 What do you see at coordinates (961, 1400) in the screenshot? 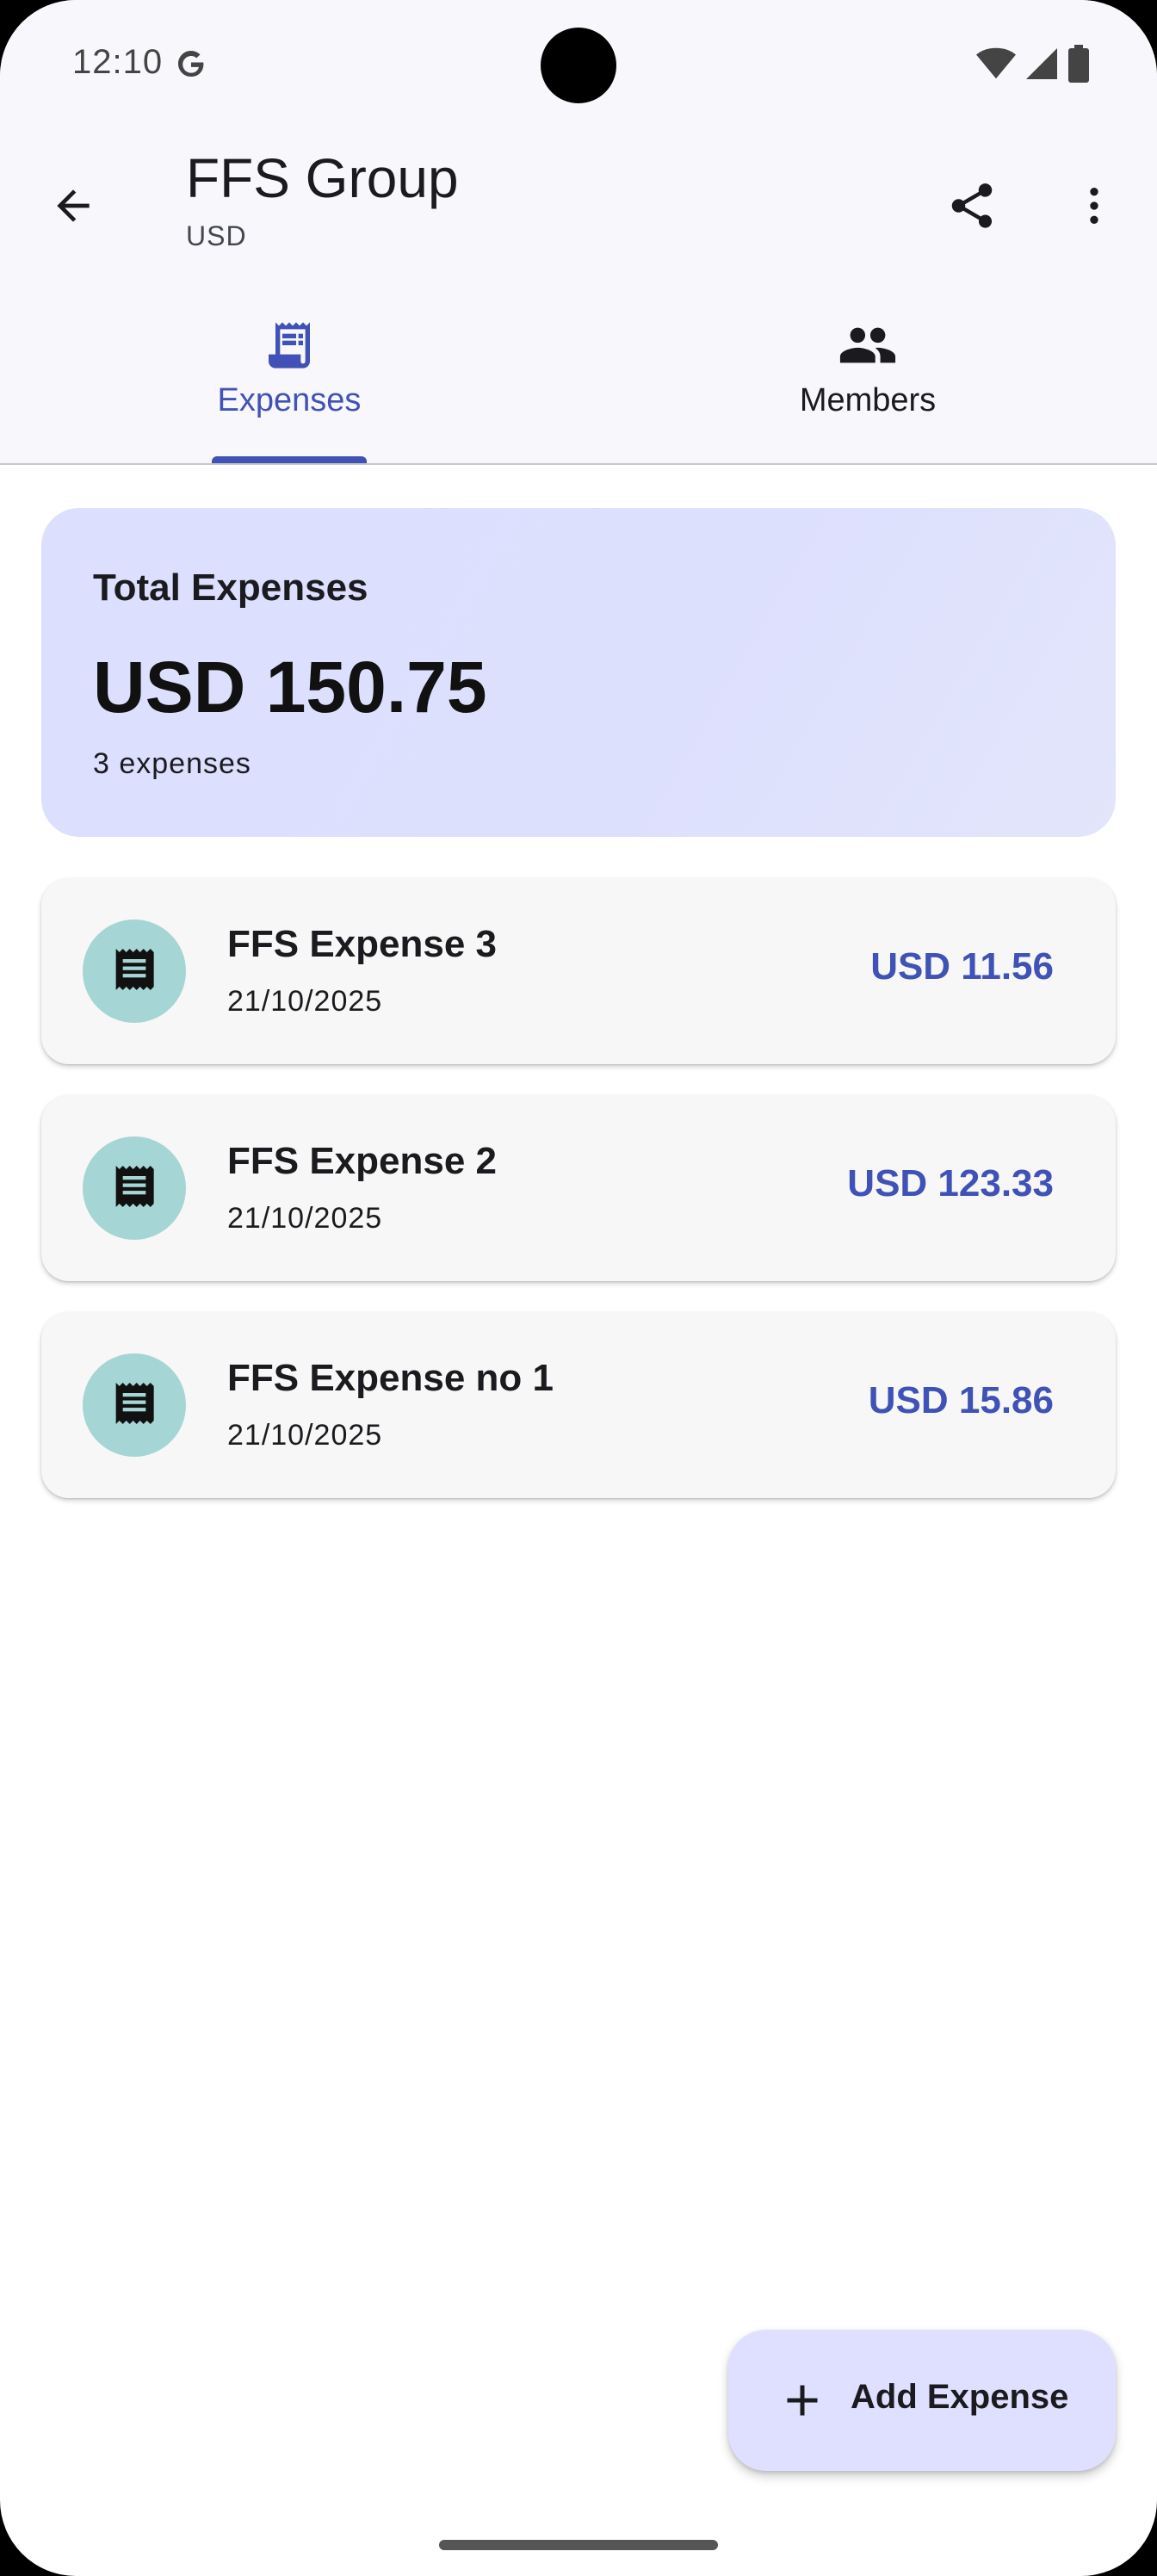
I see `expense-amount: USD 15.86` at bounding box center [961, 1400].